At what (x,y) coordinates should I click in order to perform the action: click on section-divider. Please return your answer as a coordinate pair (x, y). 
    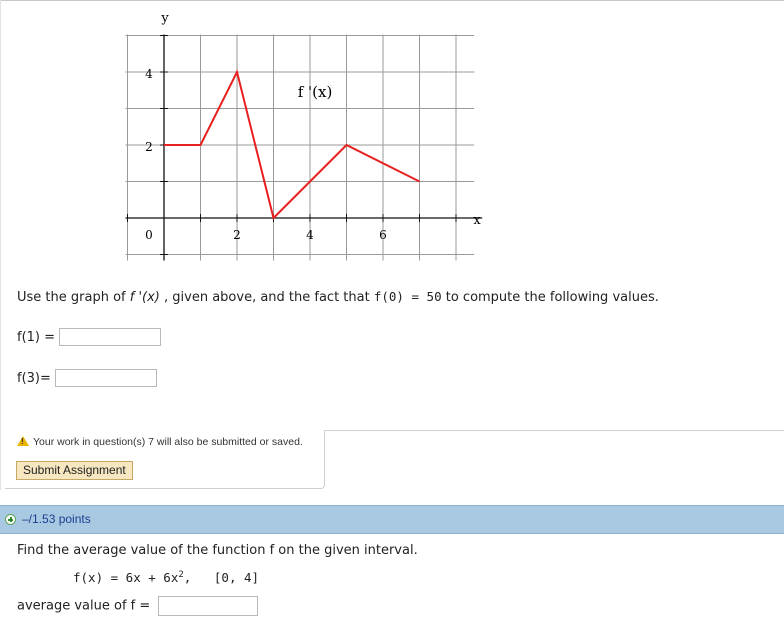
    Looking at the image, I should click on (554, 430).